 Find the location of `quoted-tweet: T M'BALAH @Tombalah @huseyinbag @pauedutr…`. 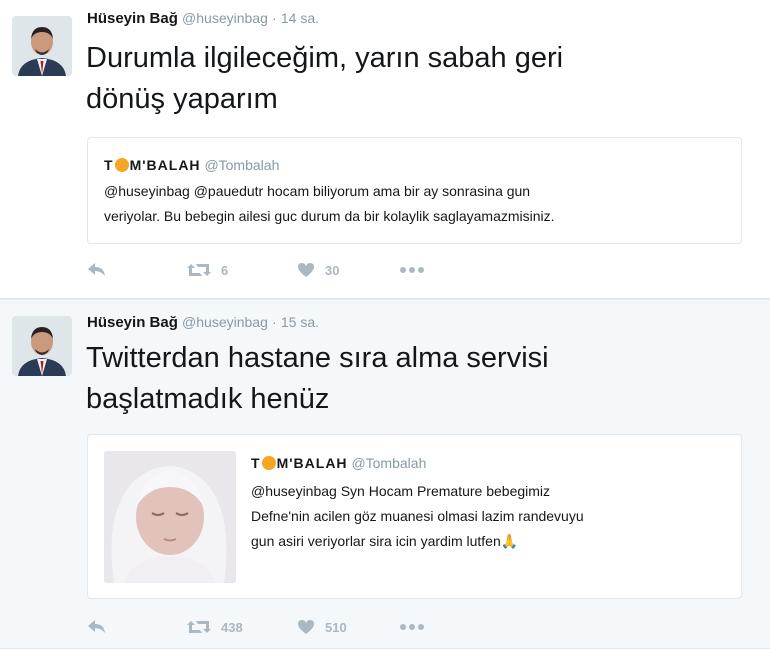

quoted-tweet: T M'BALAH @Tombalah @huseyinbag @pauedutr… is located at coordinates (414, 190).